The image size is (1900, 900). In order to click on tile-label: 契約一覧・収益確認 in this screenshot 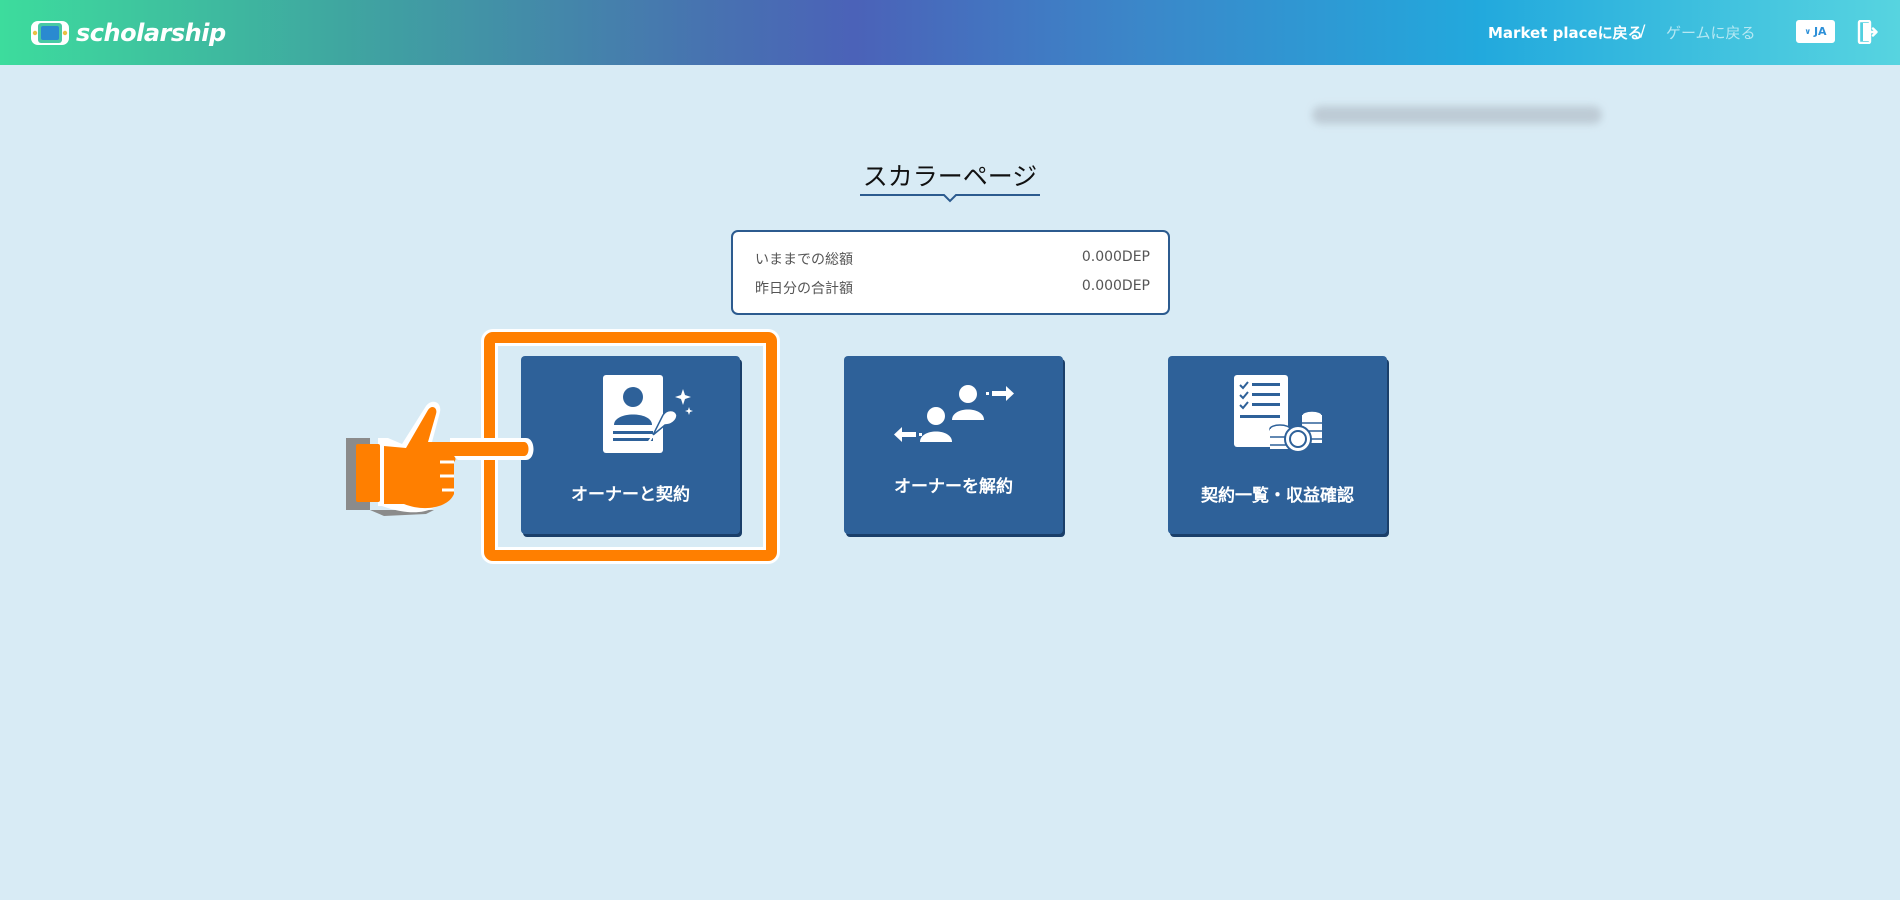, I will do `click(1277, 496)`.